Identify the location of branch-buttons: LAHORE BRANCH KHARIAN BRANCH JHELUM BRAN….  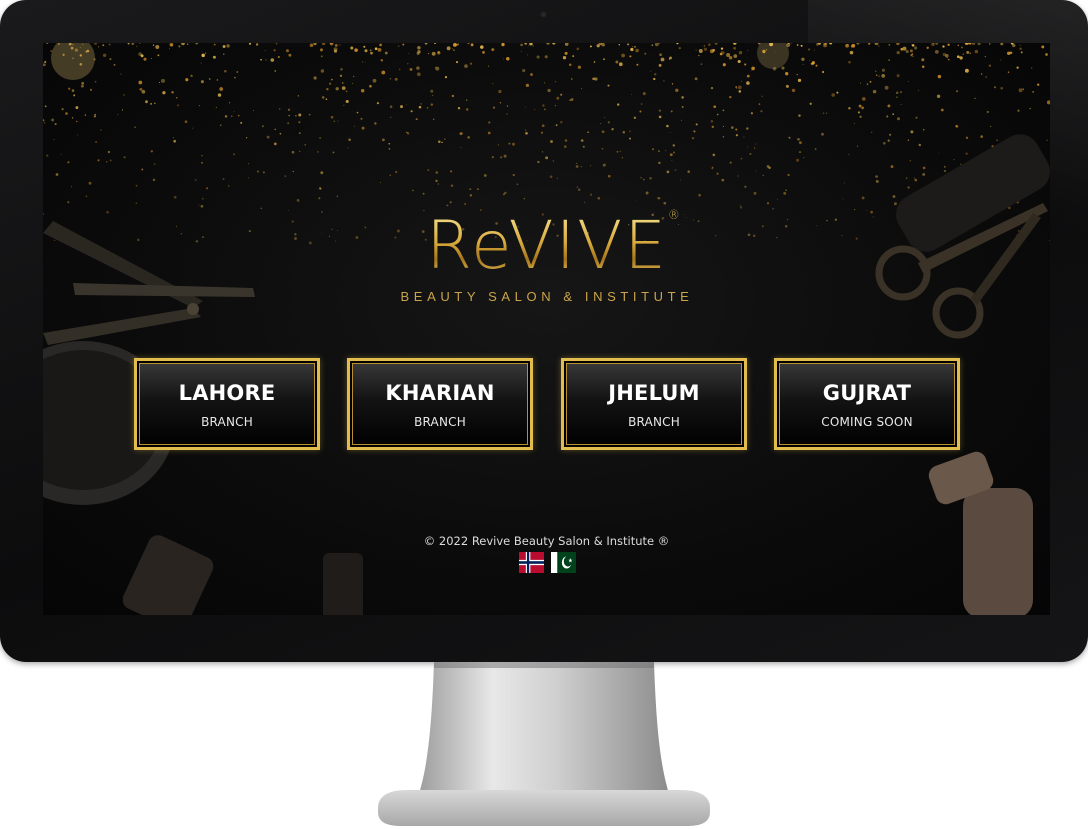
(549, 404).